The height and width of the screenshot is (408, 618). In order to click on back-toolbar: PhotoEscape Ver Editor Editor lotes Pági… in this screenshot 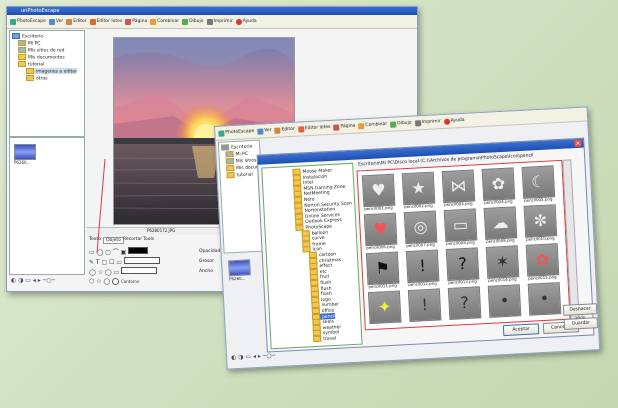, I will do `click(212, 22)`.